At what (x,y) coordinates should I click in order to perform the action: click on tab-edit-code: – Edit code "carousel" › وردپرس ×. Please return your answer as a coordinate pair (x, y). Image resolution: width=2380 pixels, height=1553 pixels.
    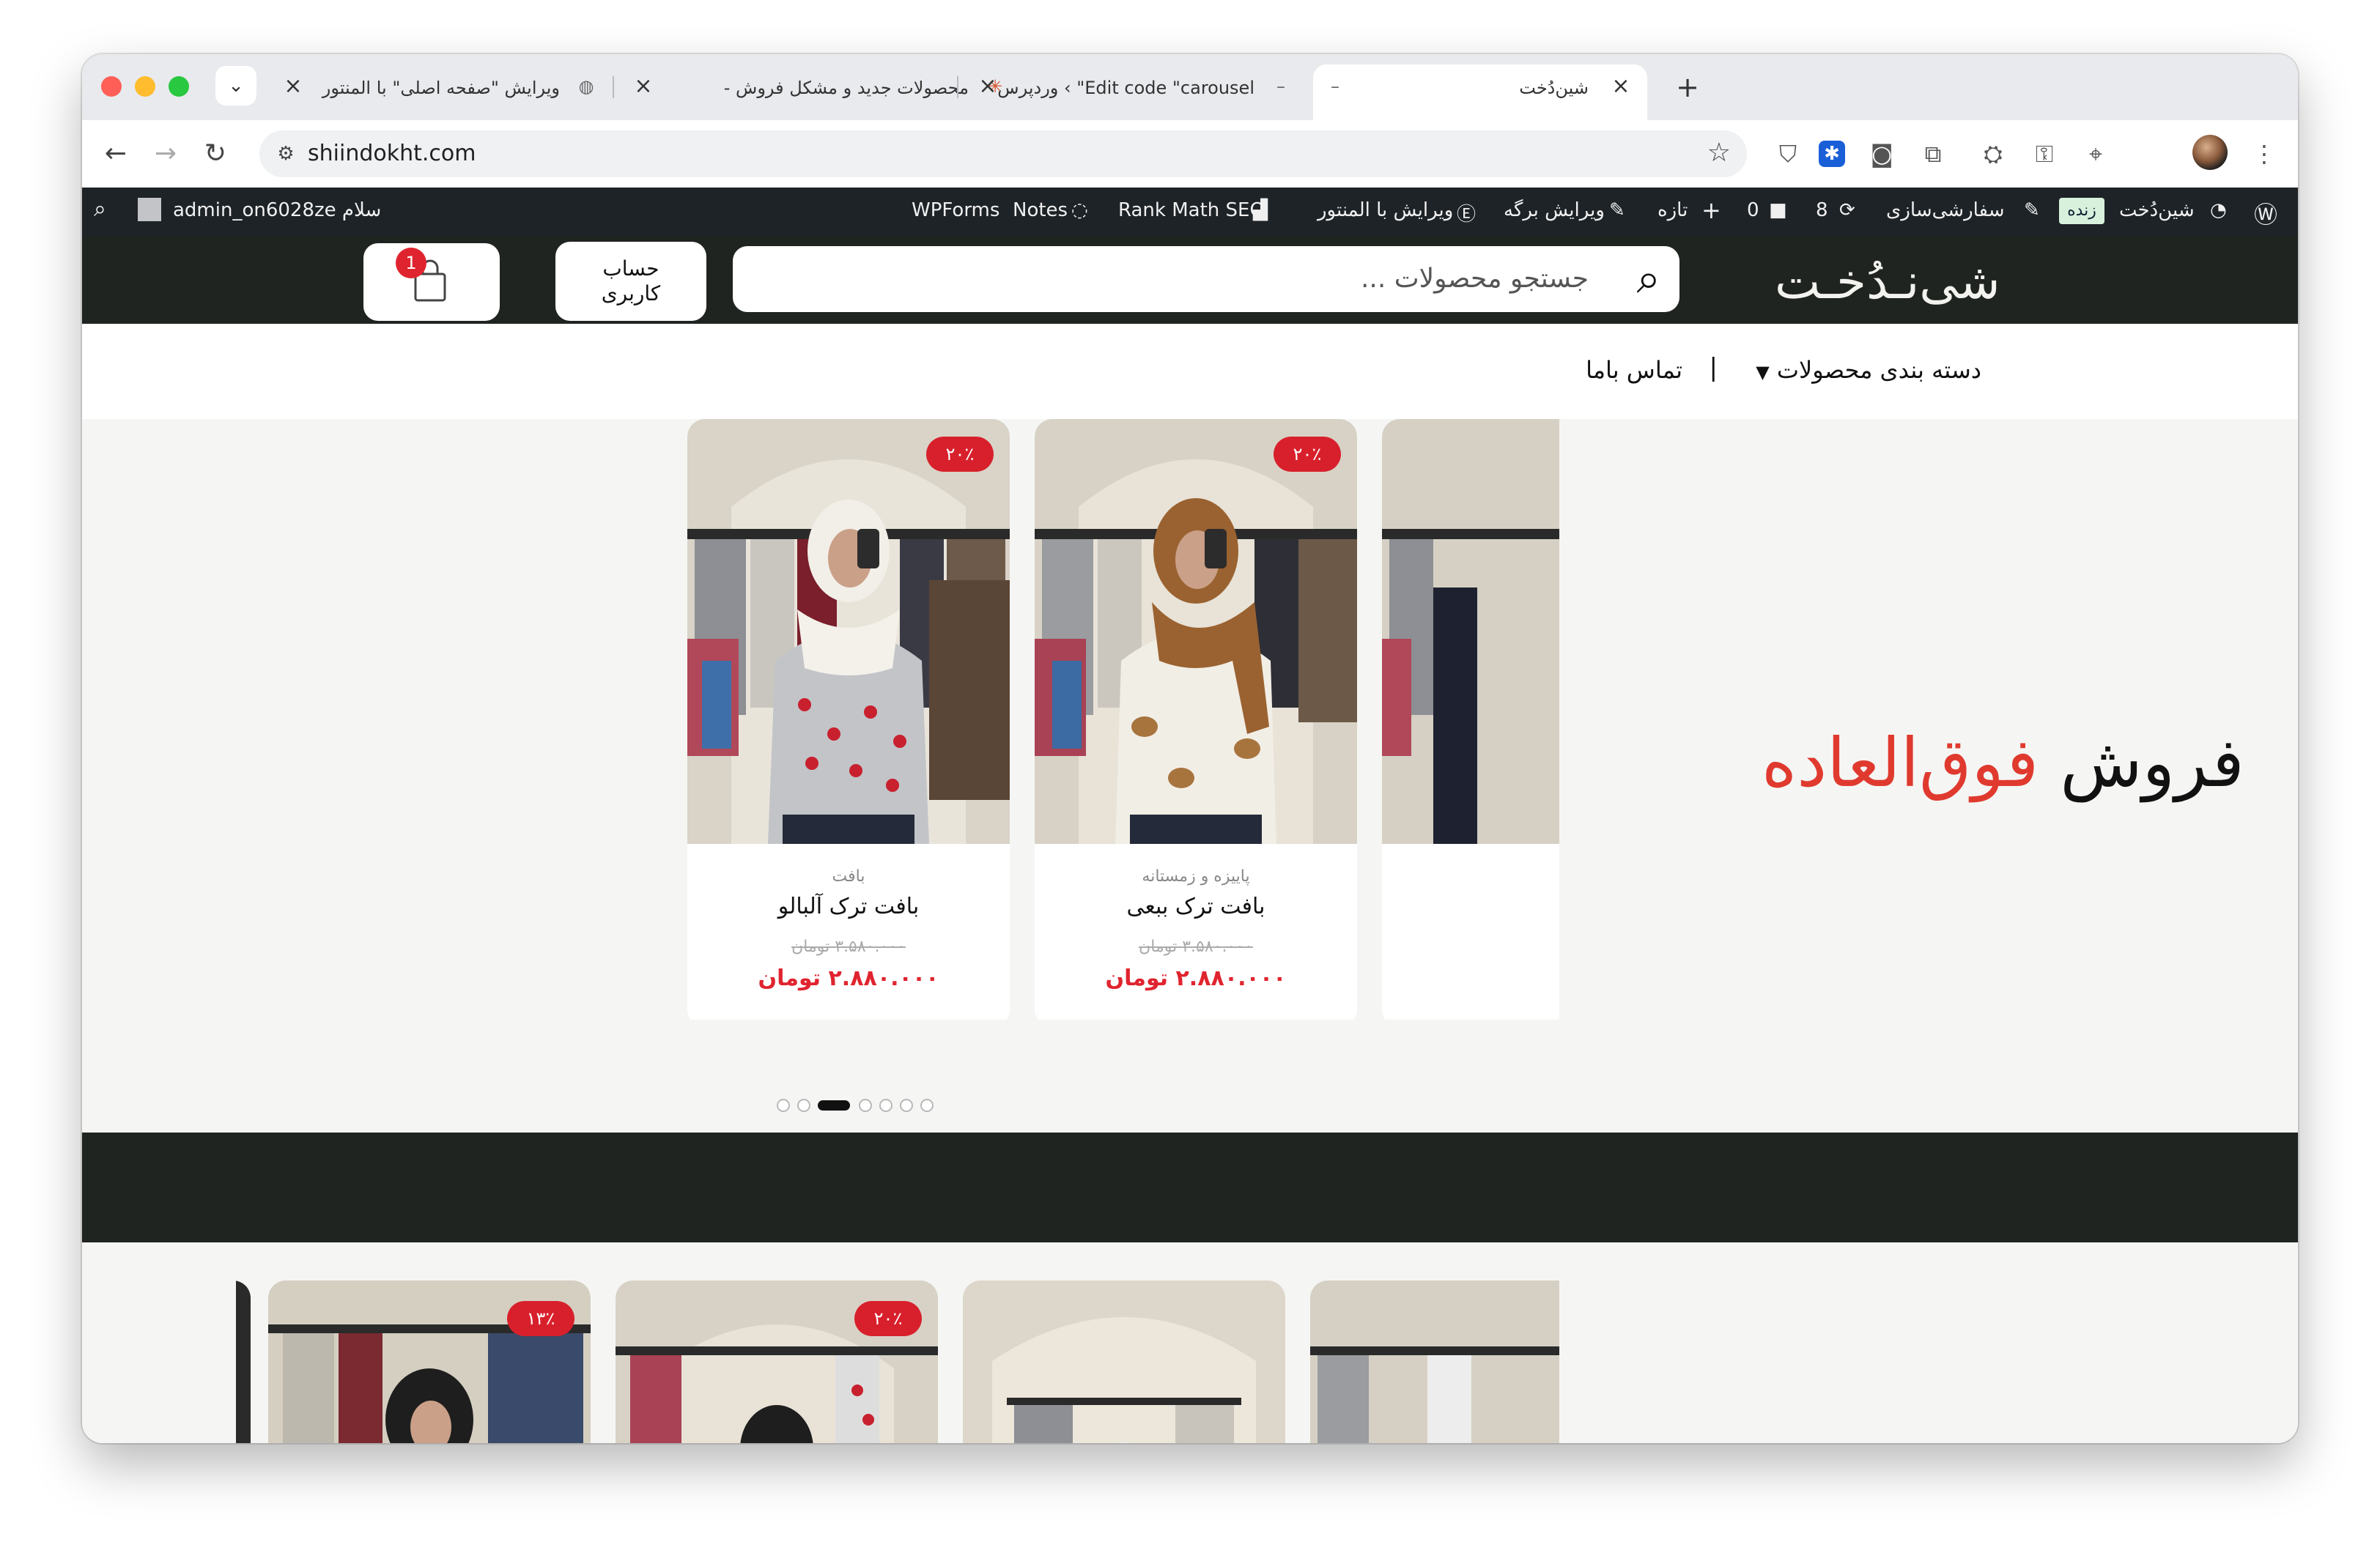
    Looking at the image, I should click on (1137, 87).